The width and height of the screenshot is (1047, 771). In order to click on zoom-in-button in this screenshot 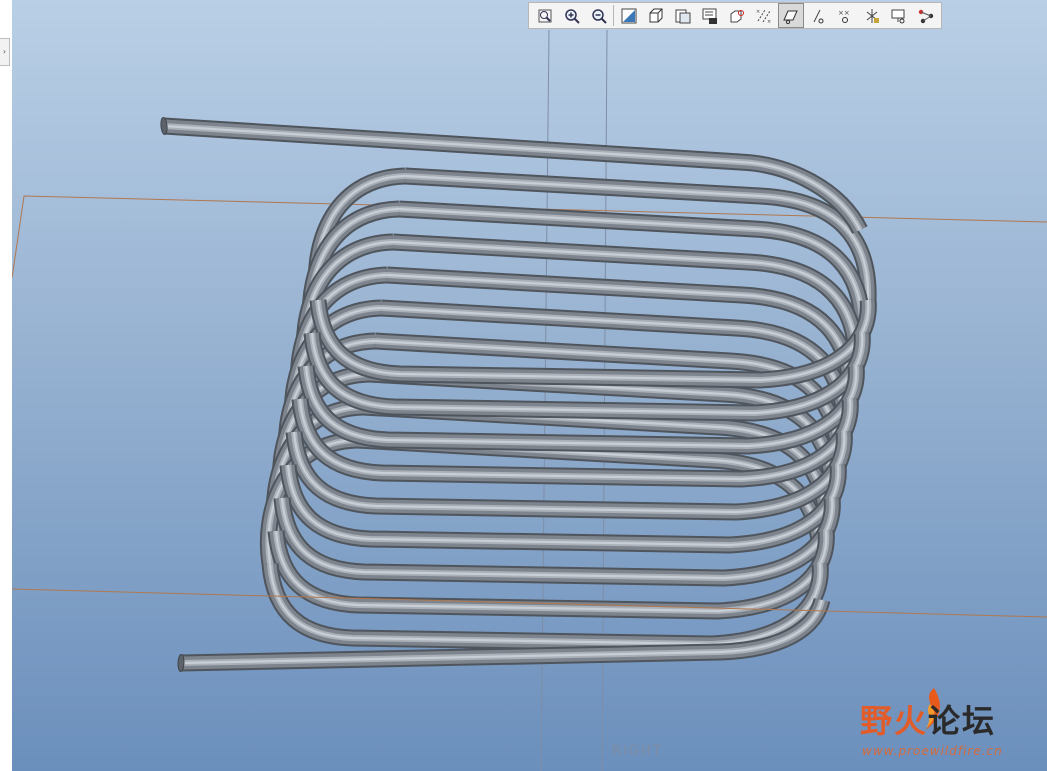, I will do `click(572, 15)`.